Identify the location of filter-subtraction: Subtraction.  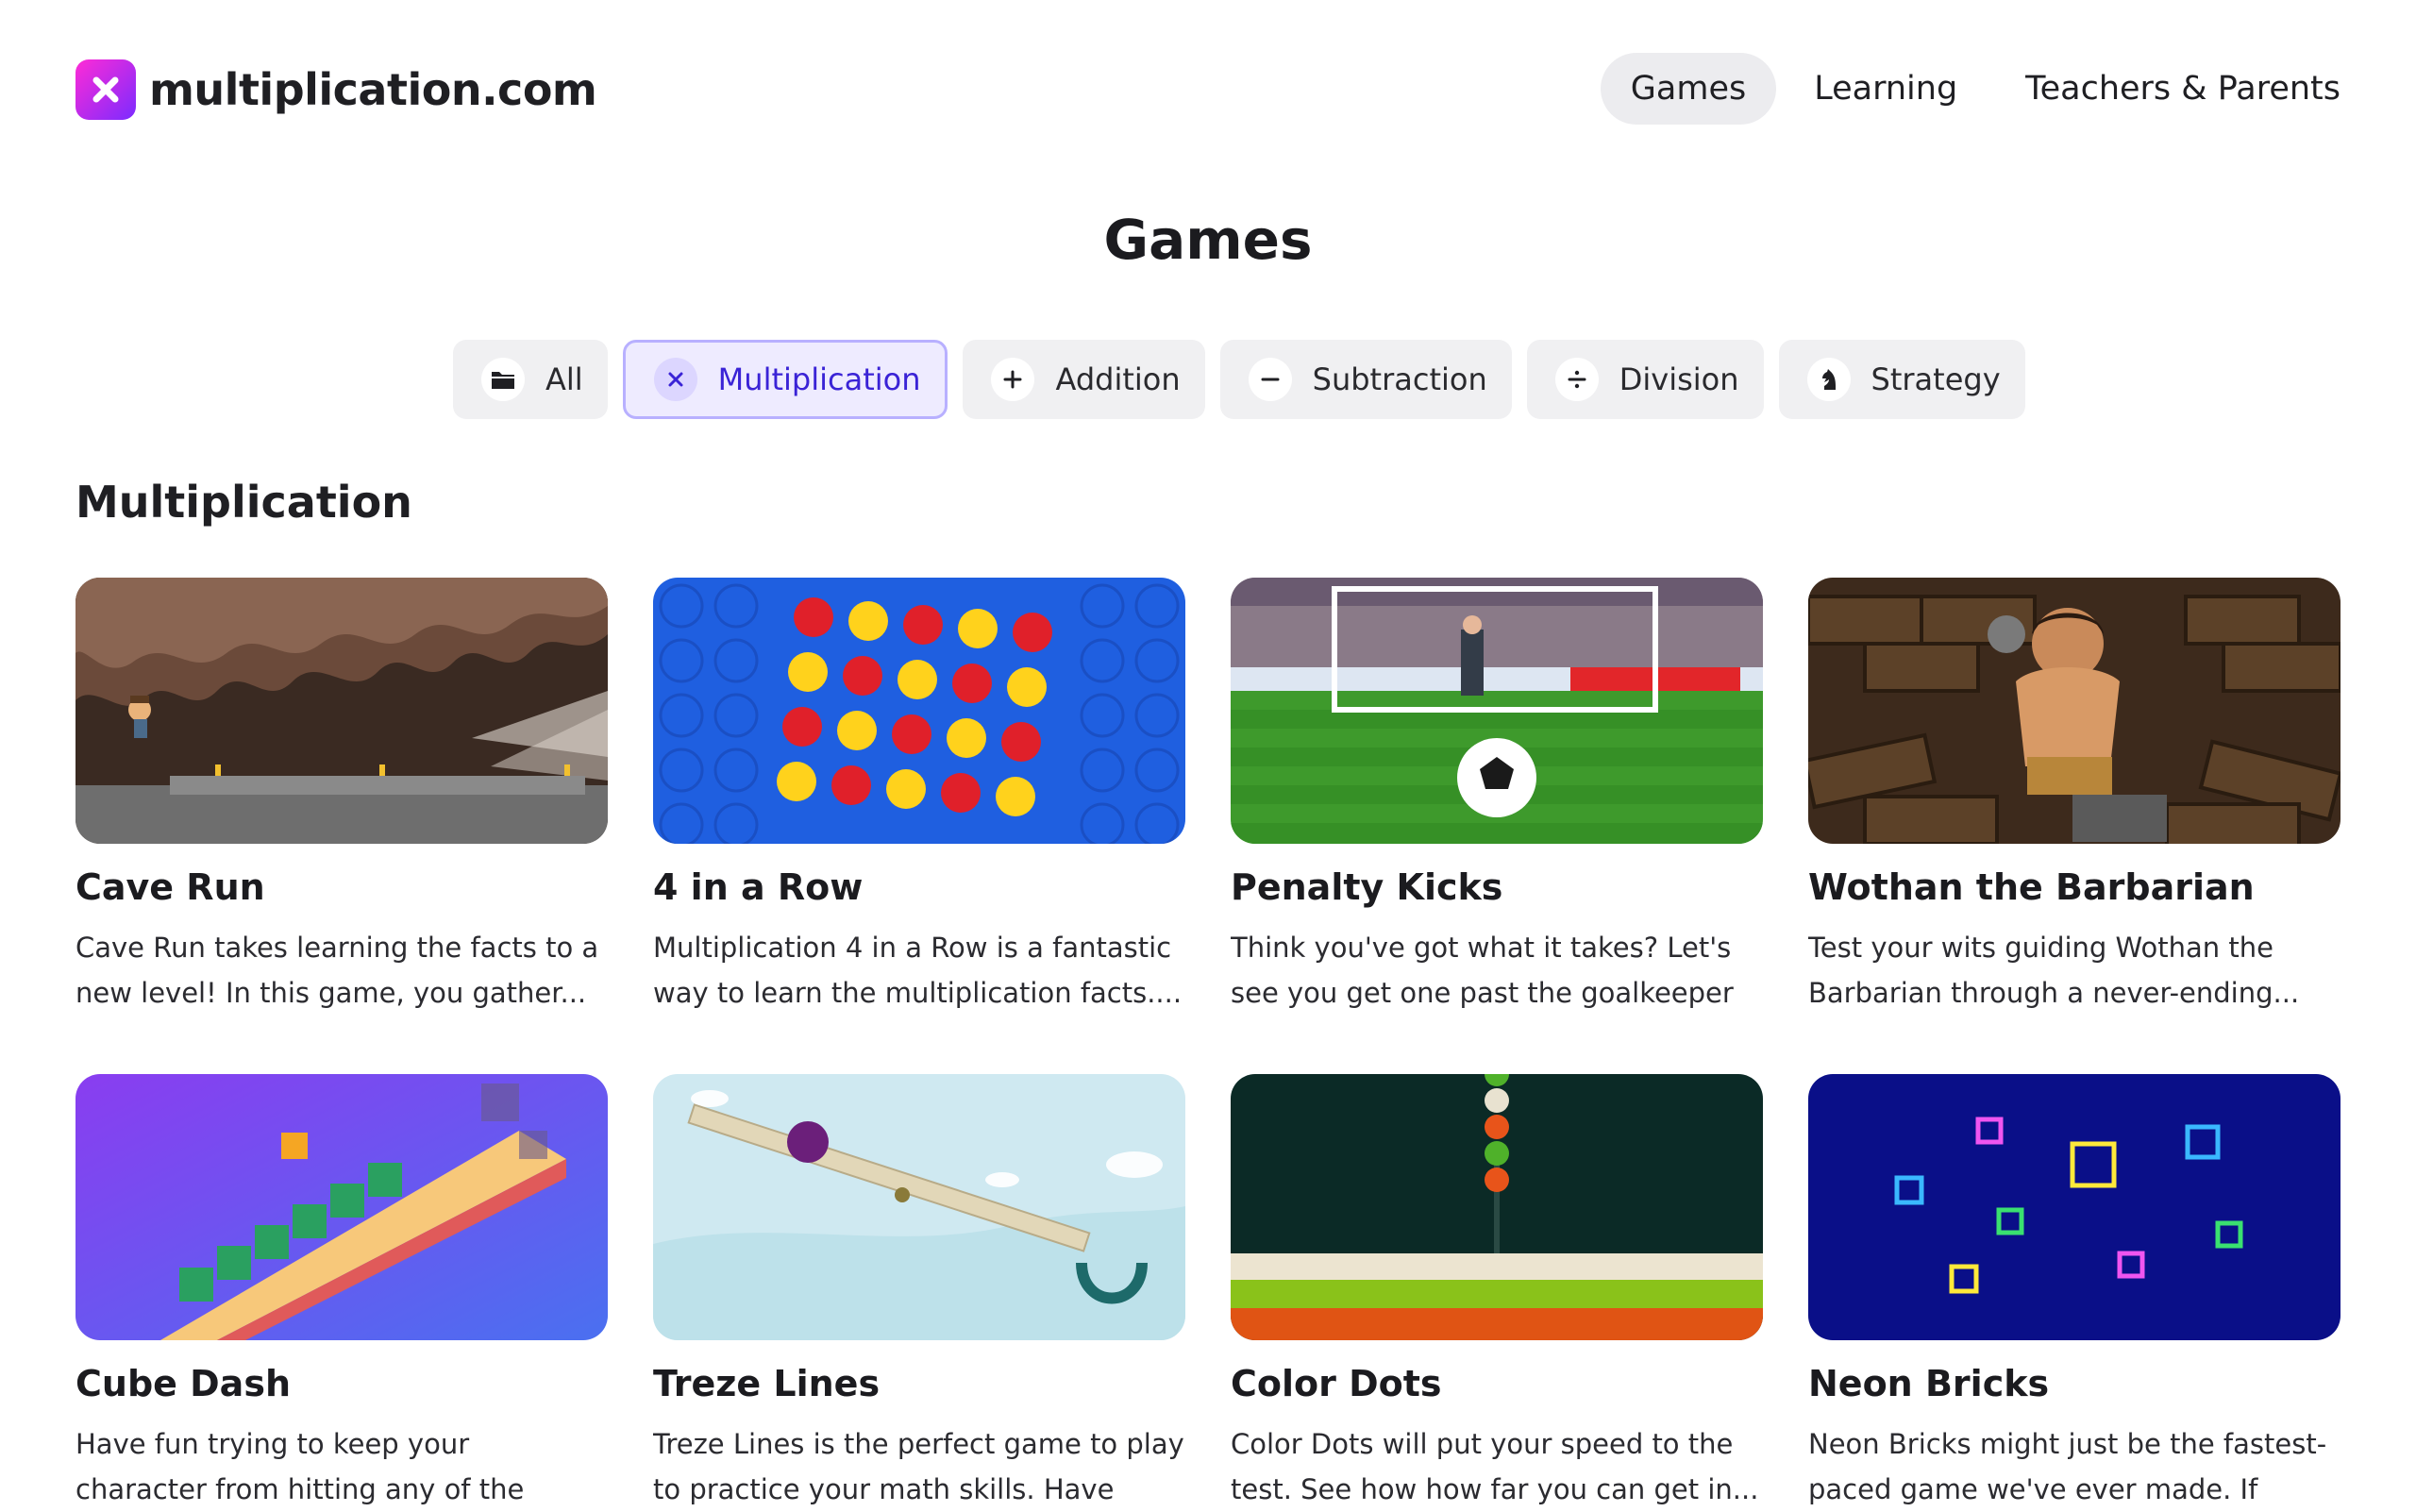
(1365, 379).